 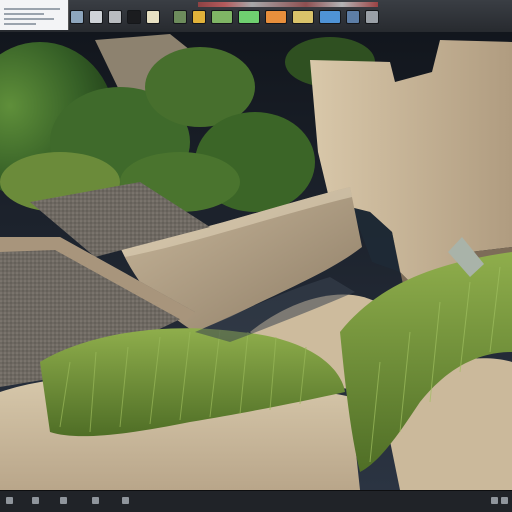 What do you see at coordinates (330, 17) in the screenshot?
I see `sky-thumb-icon` at bounding box center [330, 17].